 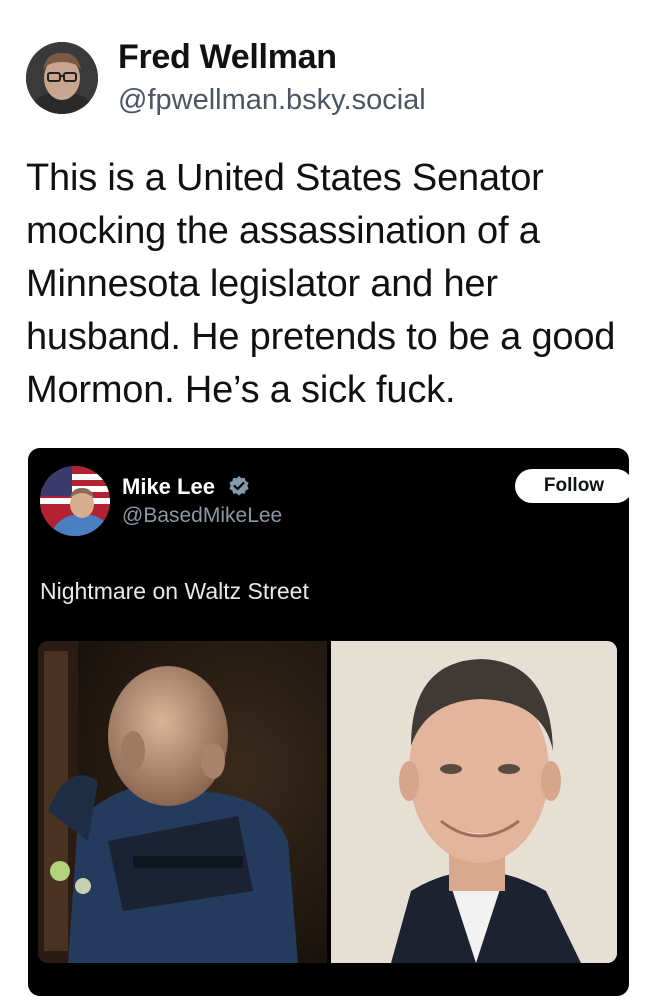 What do you see at coordinates (572, 486) in the screenshot?
I see `follow-button: Follow` at bounding box center [572, 486].